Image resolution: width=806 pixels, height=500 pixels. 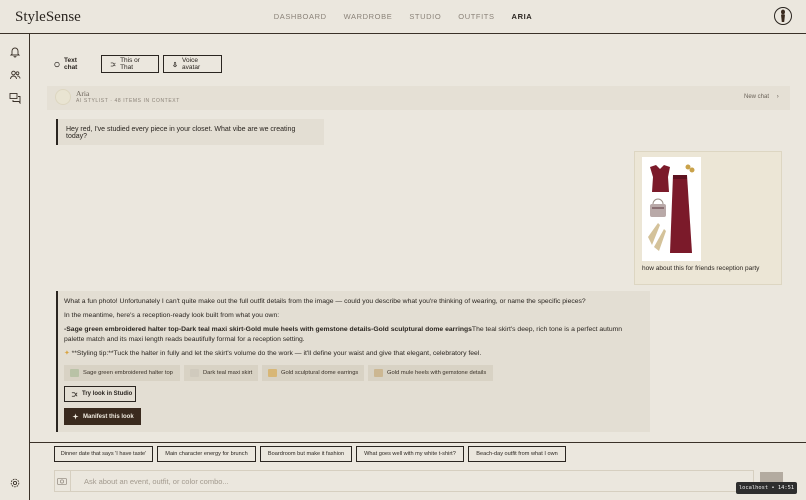 I want to click on chat-icon, so click(x=15, y=98).